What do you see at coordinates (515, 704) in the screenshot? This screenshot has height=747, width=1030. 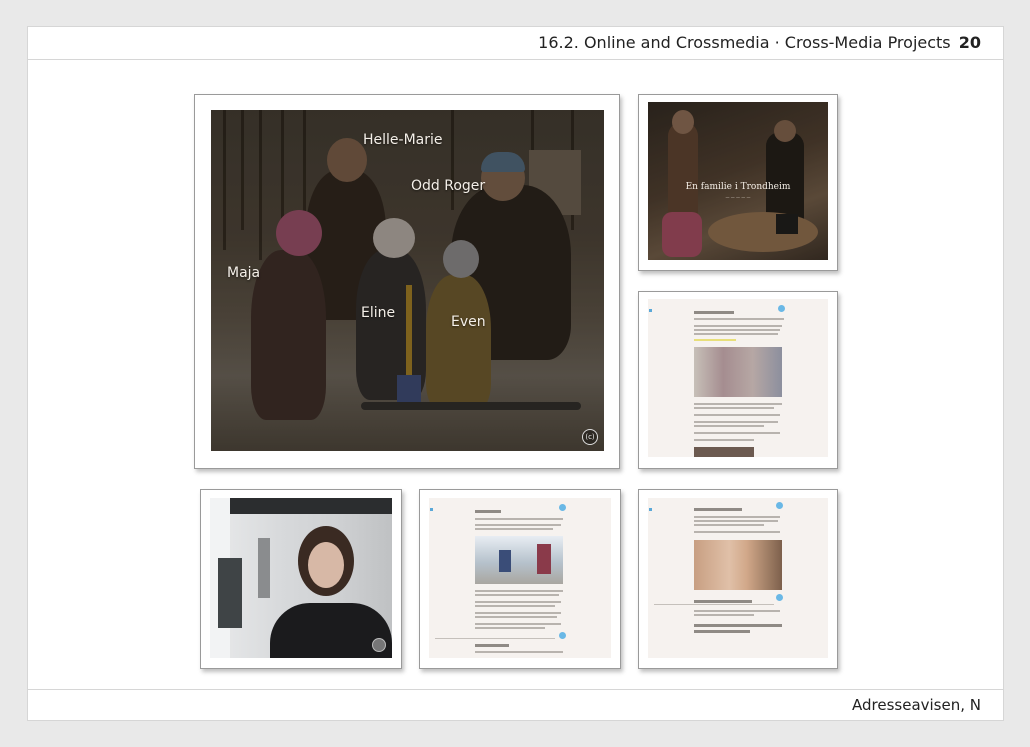 I see `page-footer: Adresseavisen, N` at bounding box center [515, 704].